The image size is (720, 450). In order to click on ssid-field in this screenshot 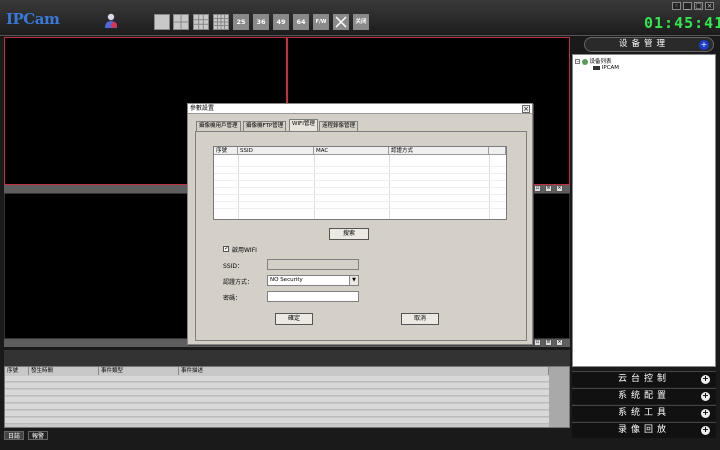, I will do `click(313, 264)`.